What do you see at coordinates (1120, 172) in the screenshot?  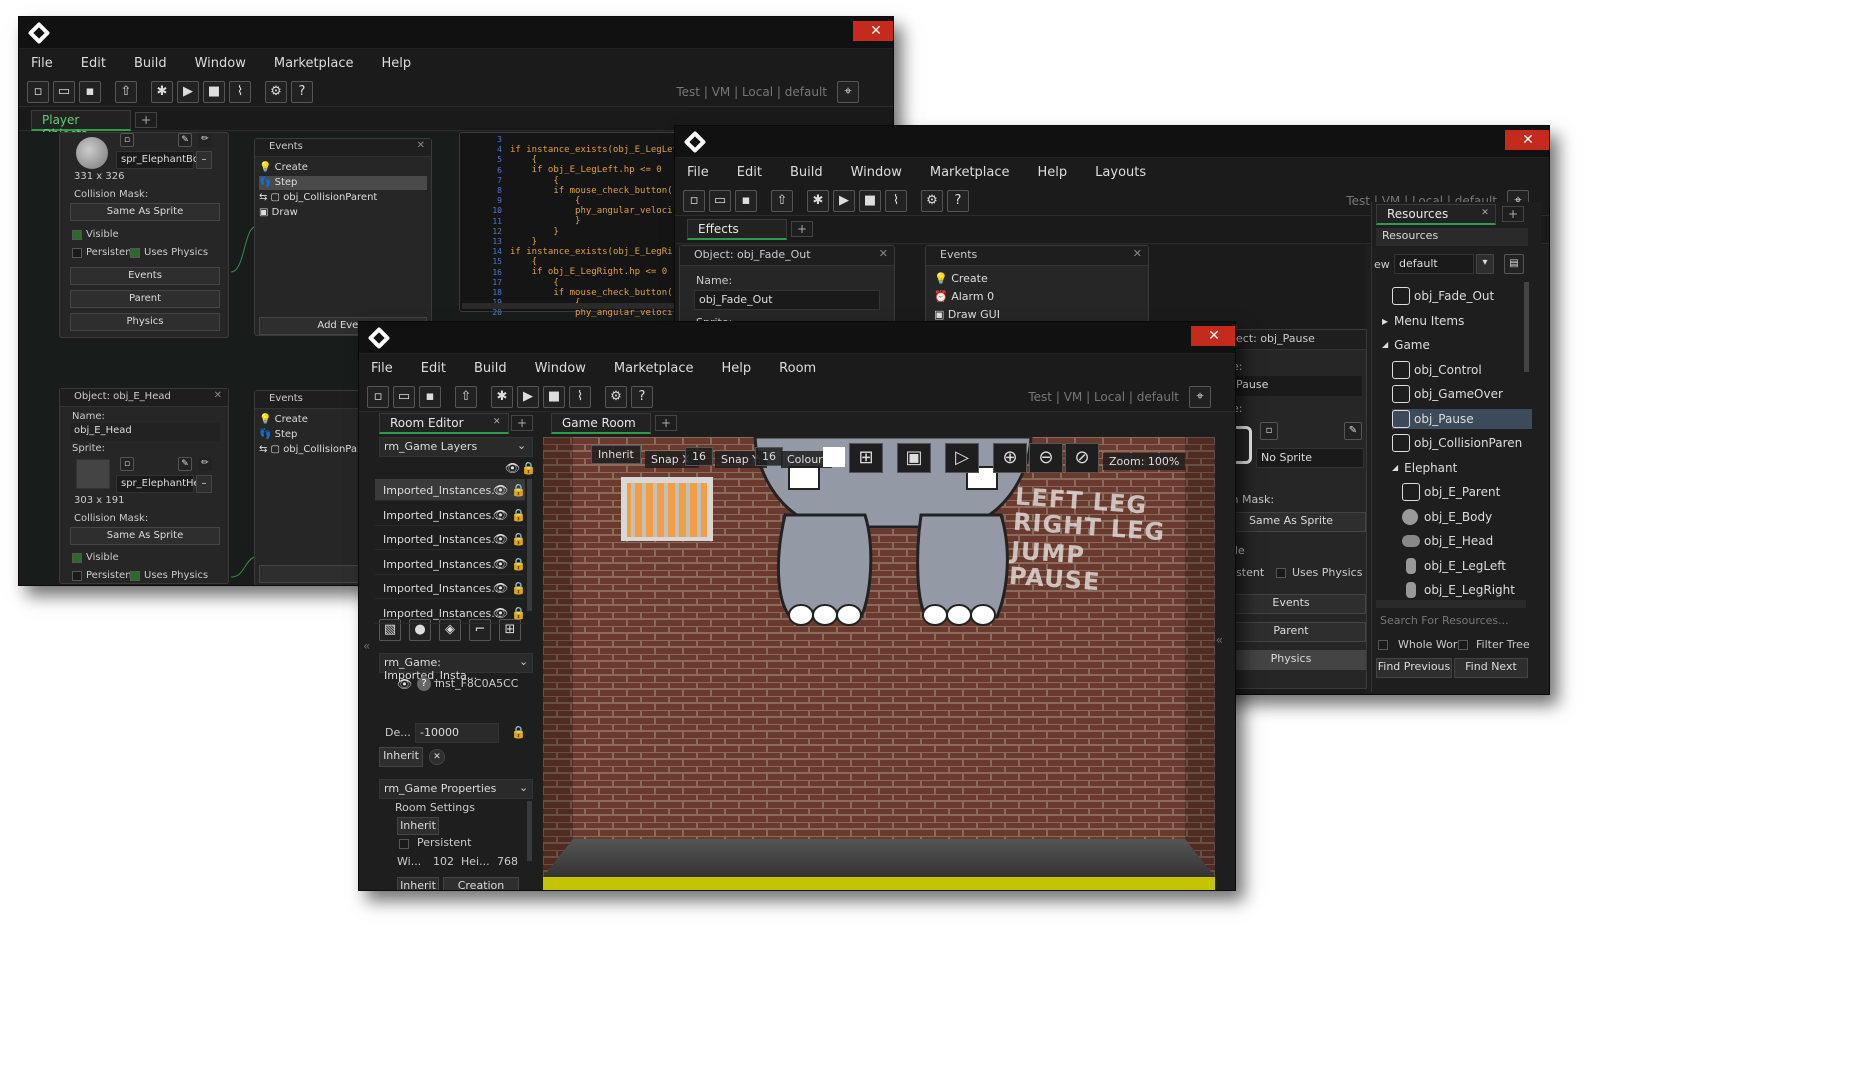 I see `menu-layouts: Layouts` at bounding box center [1120, 172].